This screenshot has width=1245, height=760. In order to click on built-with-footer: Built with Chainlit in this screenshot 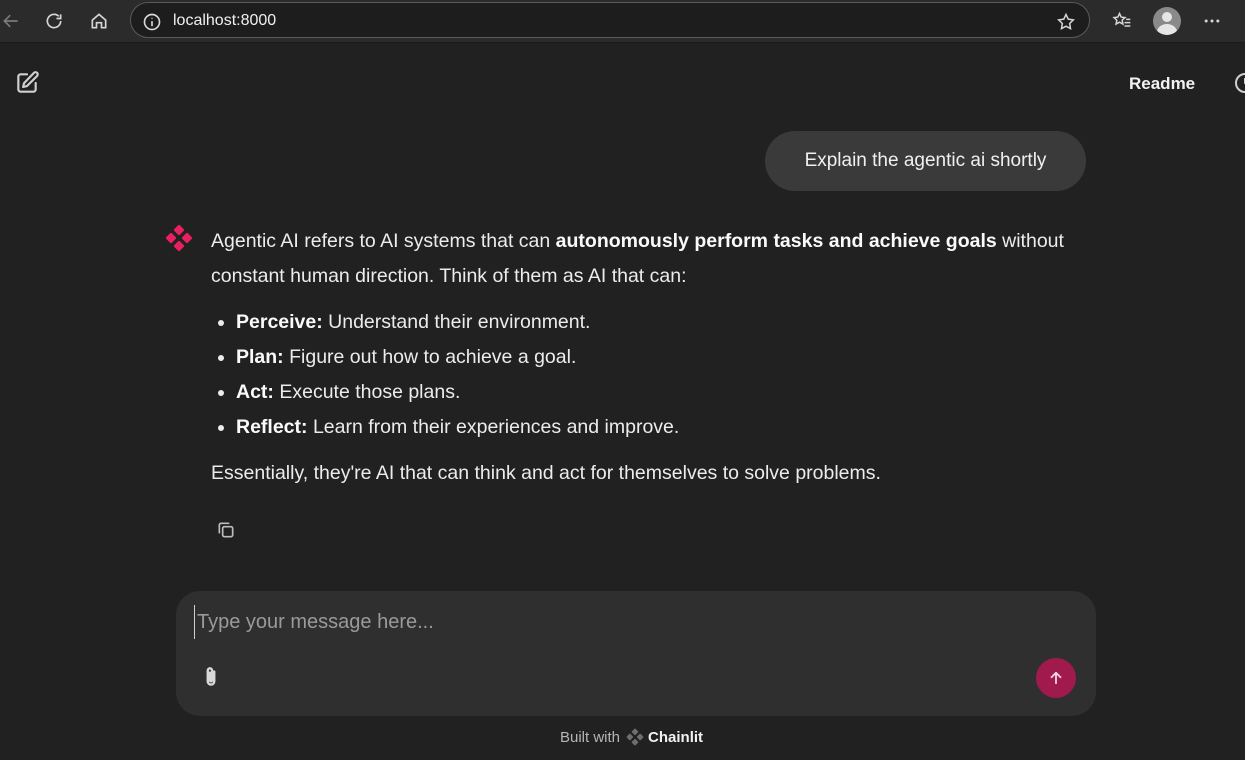, I will do `click(631, 737)`.